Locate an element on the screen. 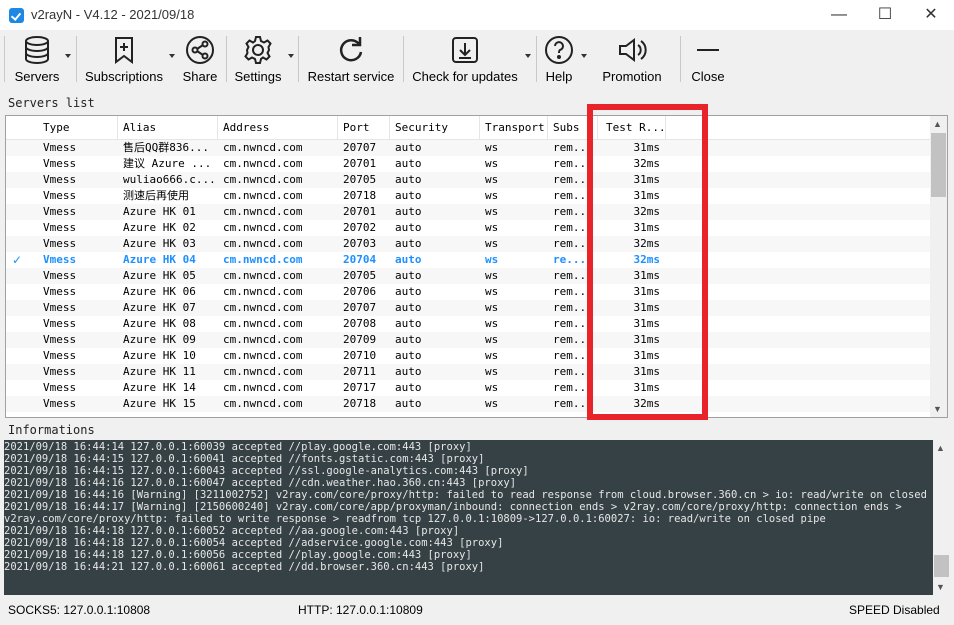  scroll-down-icon: ▼ is located at coordinates (937, 409).